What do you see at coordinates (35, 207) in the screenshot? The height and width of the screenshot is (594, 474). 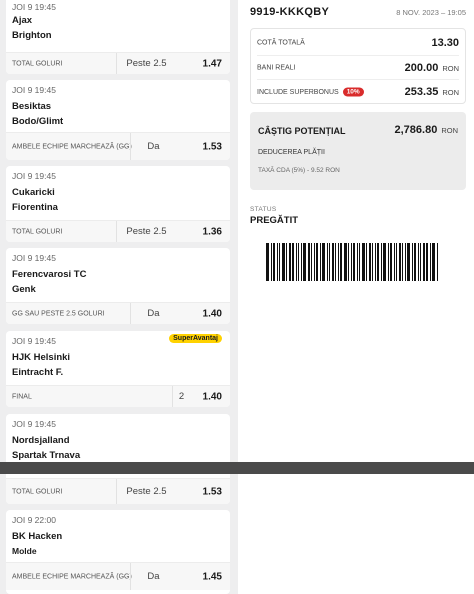 I see `away-team: Fiorentina` at bounding box center [35, 207].